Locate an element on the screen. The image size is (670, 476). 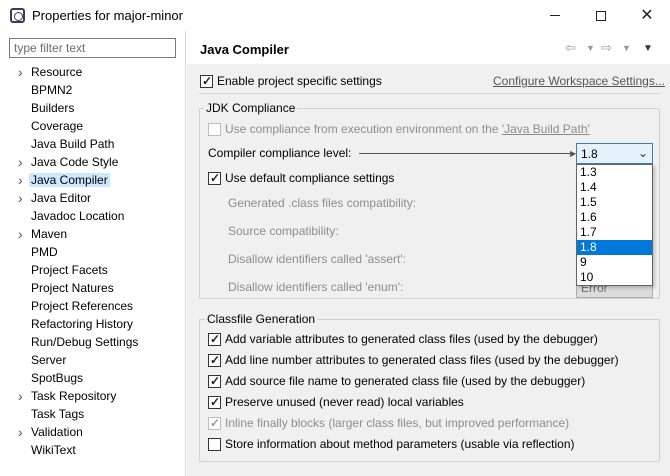
tree-item: Refactoring History is located at coordinates (93, 324).